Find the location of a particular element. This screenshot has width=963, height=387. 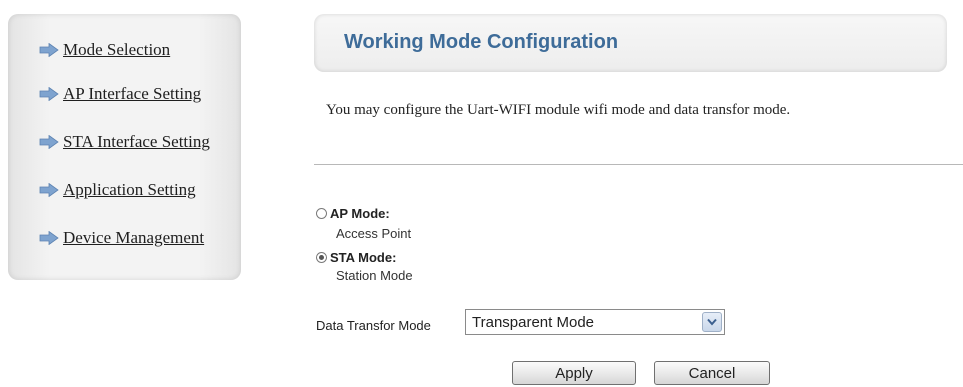

sidebar-item-label: Mode Selection is located at coordinates (117, 49).